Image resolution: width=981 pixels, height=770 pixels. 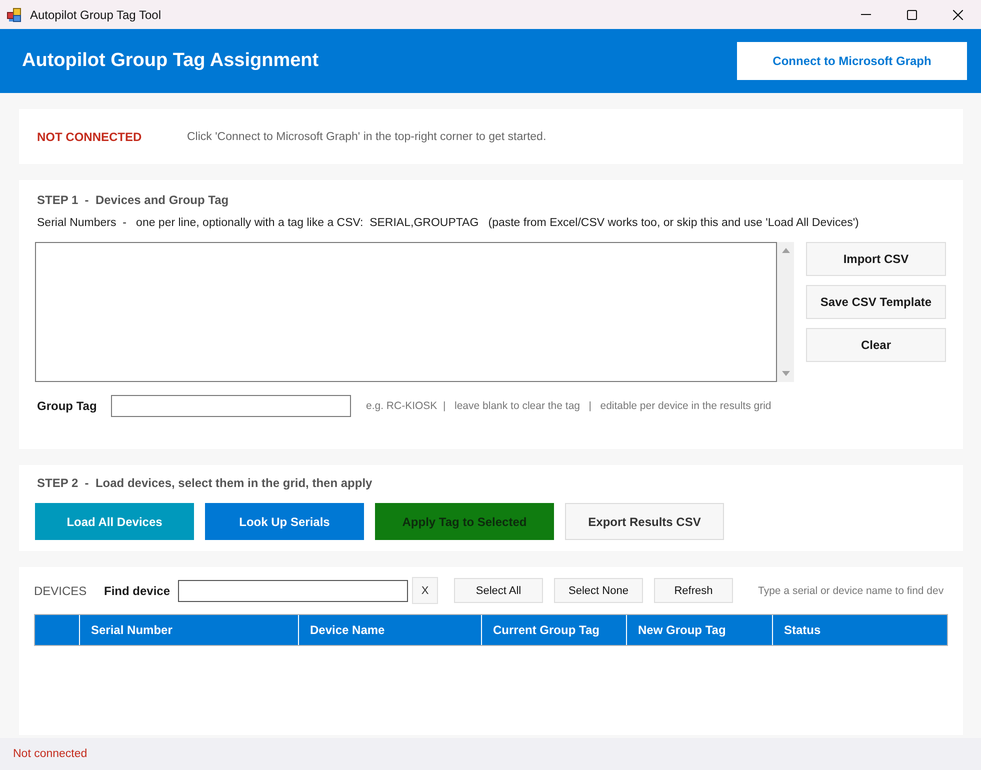 What do you see at coordinates (189, 630) in the screenshot?
I see `column-header: Serial Number` at bounding box center [189, 630].